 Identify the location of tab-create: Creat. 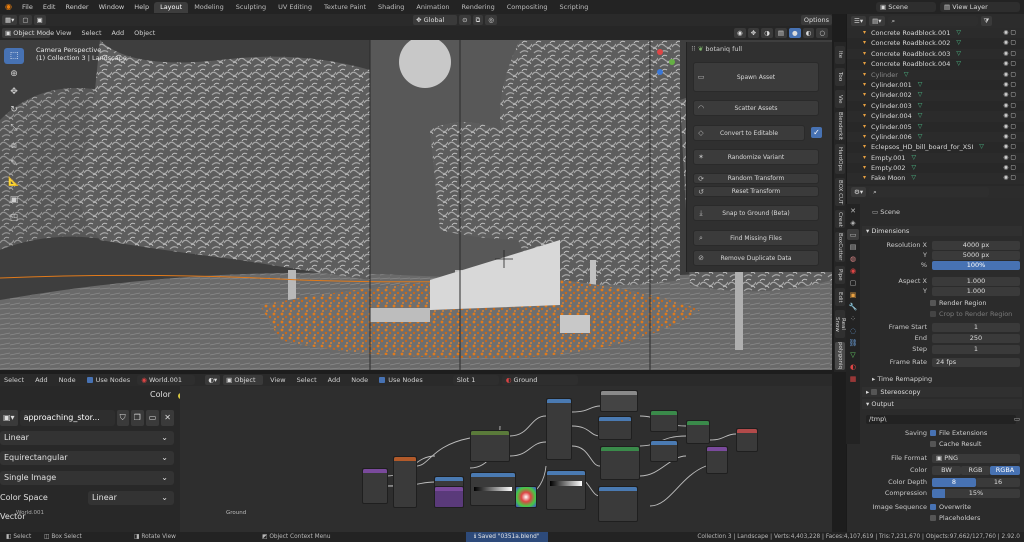
(840, 219).